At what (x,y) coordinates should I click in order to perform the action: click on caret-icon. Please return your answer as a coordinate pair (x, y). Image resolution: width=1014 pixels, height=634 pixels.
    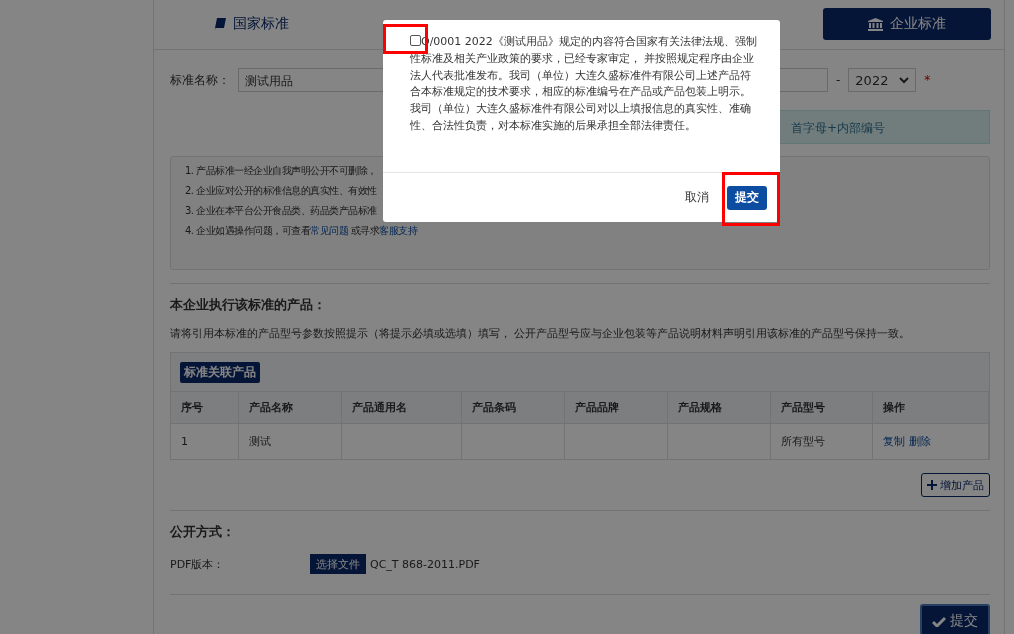
    Looking at the image, I should click on (904, 80).